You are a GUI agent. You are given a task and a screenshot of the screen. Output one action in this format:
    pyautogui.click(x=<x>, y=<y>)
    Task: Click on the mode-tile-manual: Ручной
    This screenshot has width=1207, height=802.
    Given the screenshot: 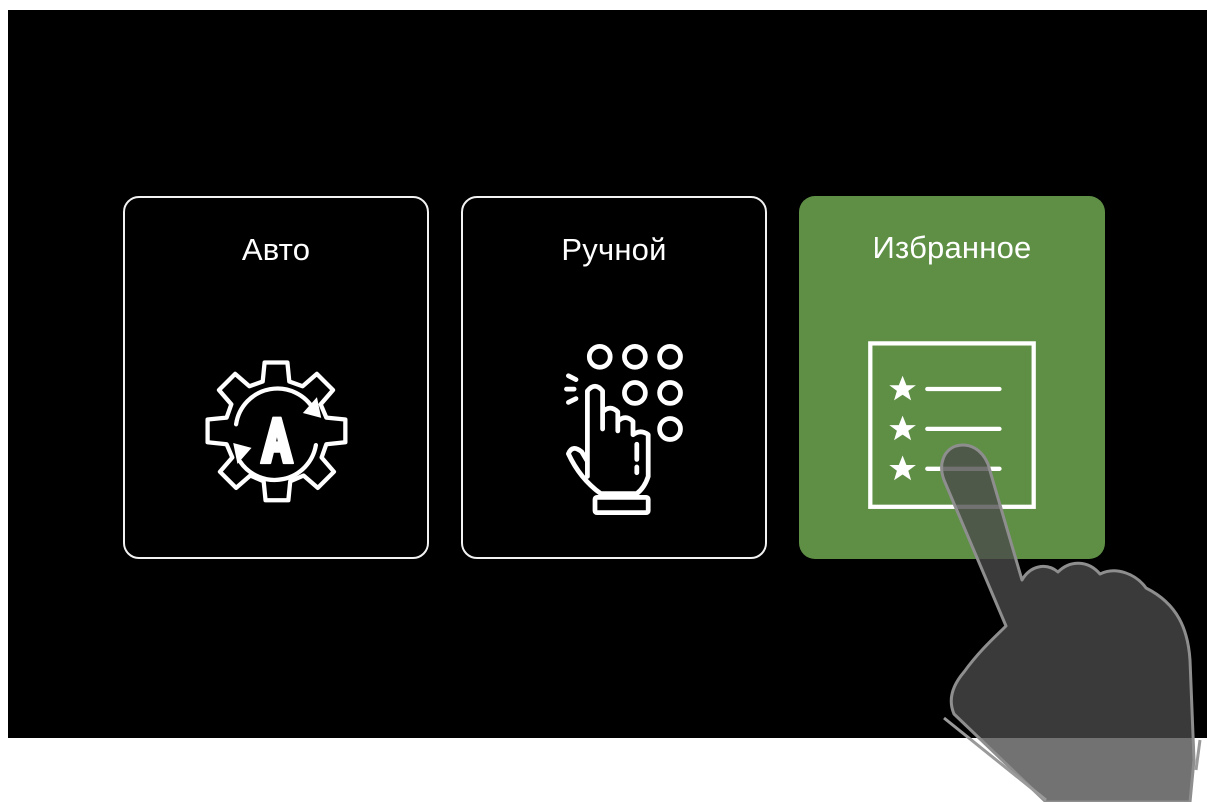 What is the action you would take?
    pyautogui.click(x=614, y=377)
    